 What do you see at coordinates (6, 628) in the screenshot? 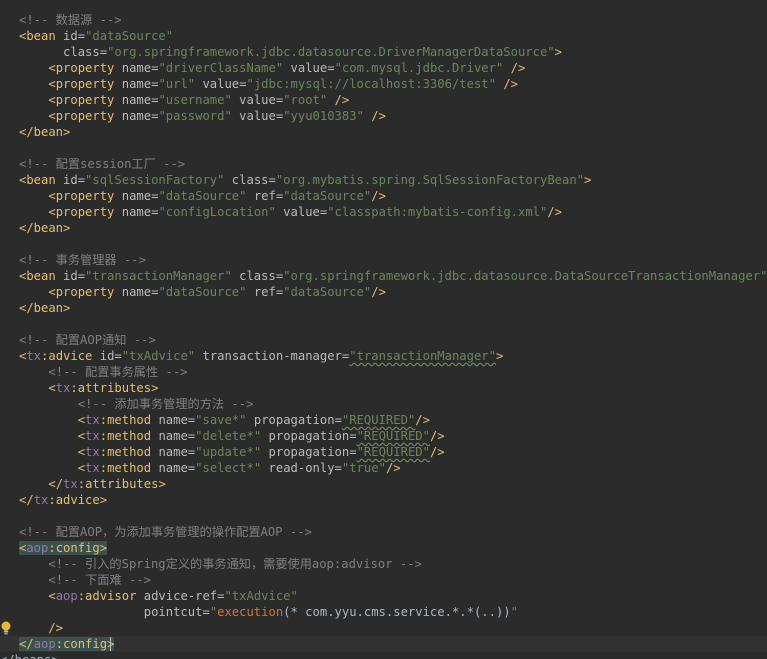
I see `lightbulb-icon` at bounding box center [6, 628].